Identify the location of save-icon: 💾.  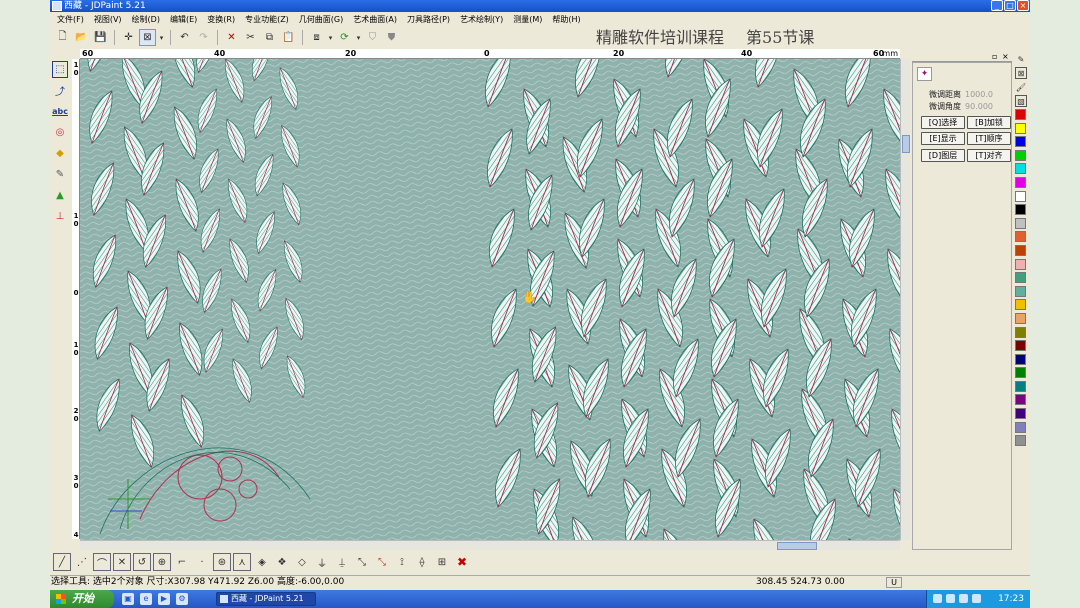
(100, 37).